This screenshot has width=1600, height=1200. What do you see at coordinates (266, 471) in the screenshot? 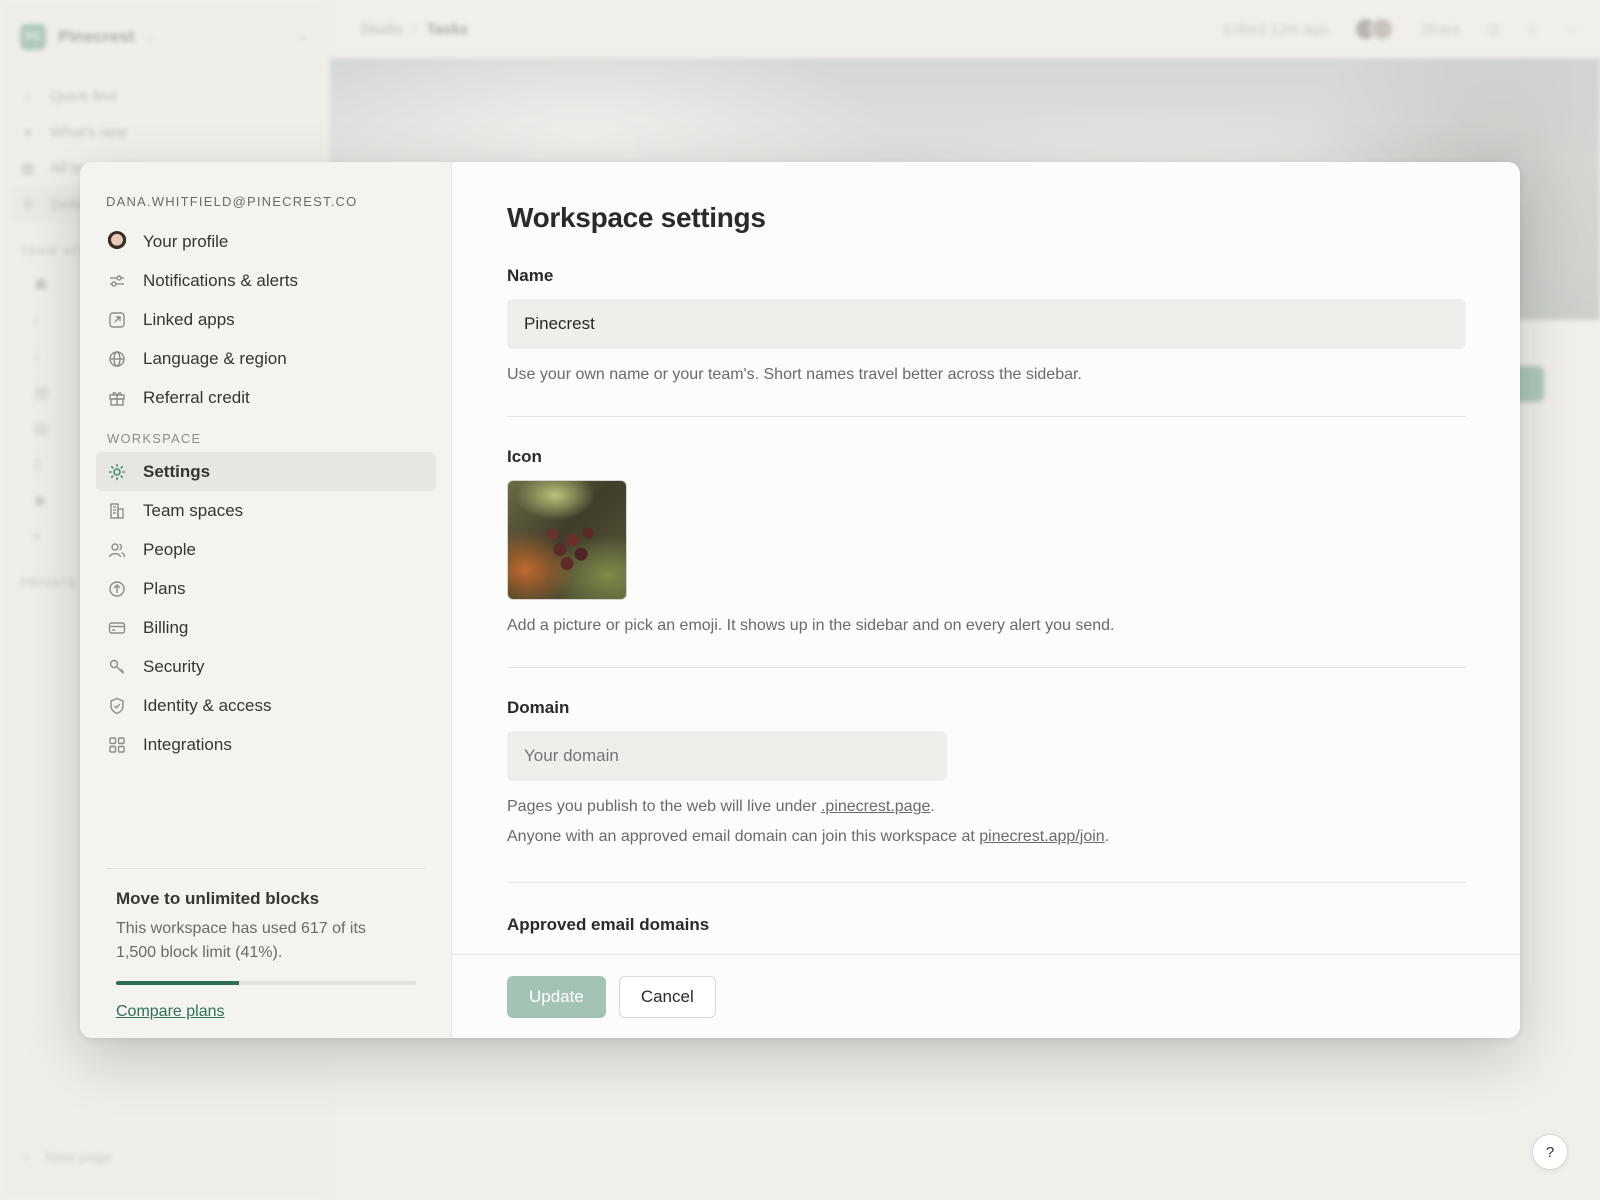
I see `nav-settings: Settings` at bounding box center [266, 471].